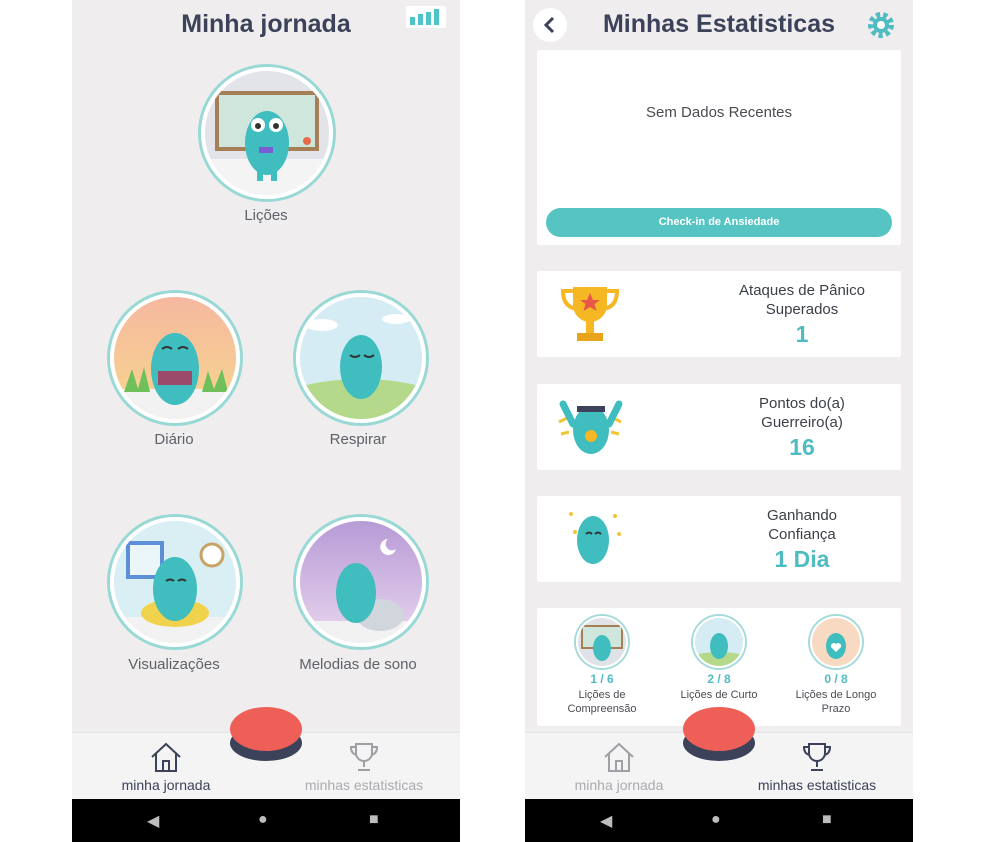 The height and width of the screenshot is (842, 984). Describe the element at coordinates (266, 215) in the screenshot. I see `module-label: Lições` at that location.